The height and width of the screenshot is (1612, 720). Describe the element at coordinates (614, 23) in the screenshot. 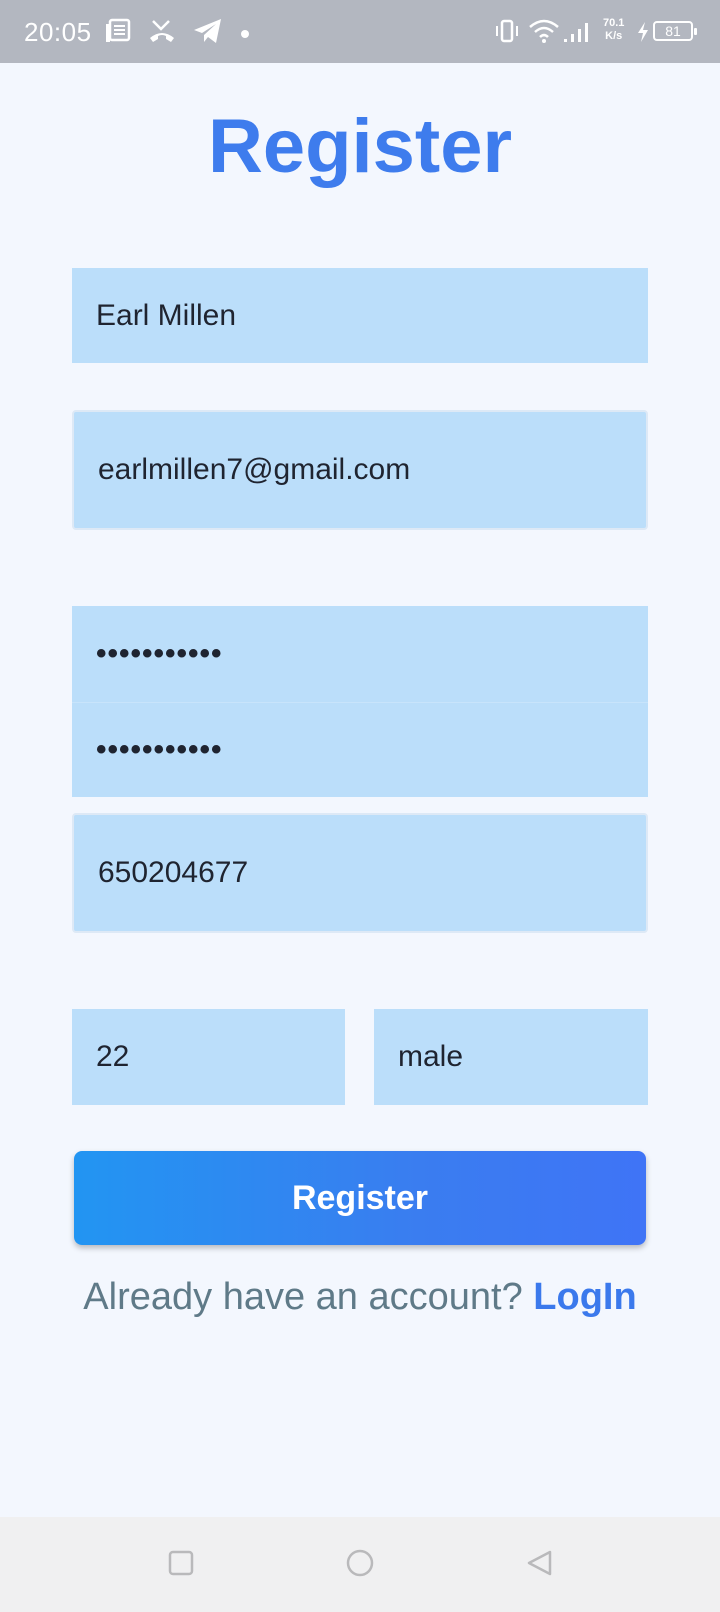

I see `network-speed-value: 70.1` at that location.